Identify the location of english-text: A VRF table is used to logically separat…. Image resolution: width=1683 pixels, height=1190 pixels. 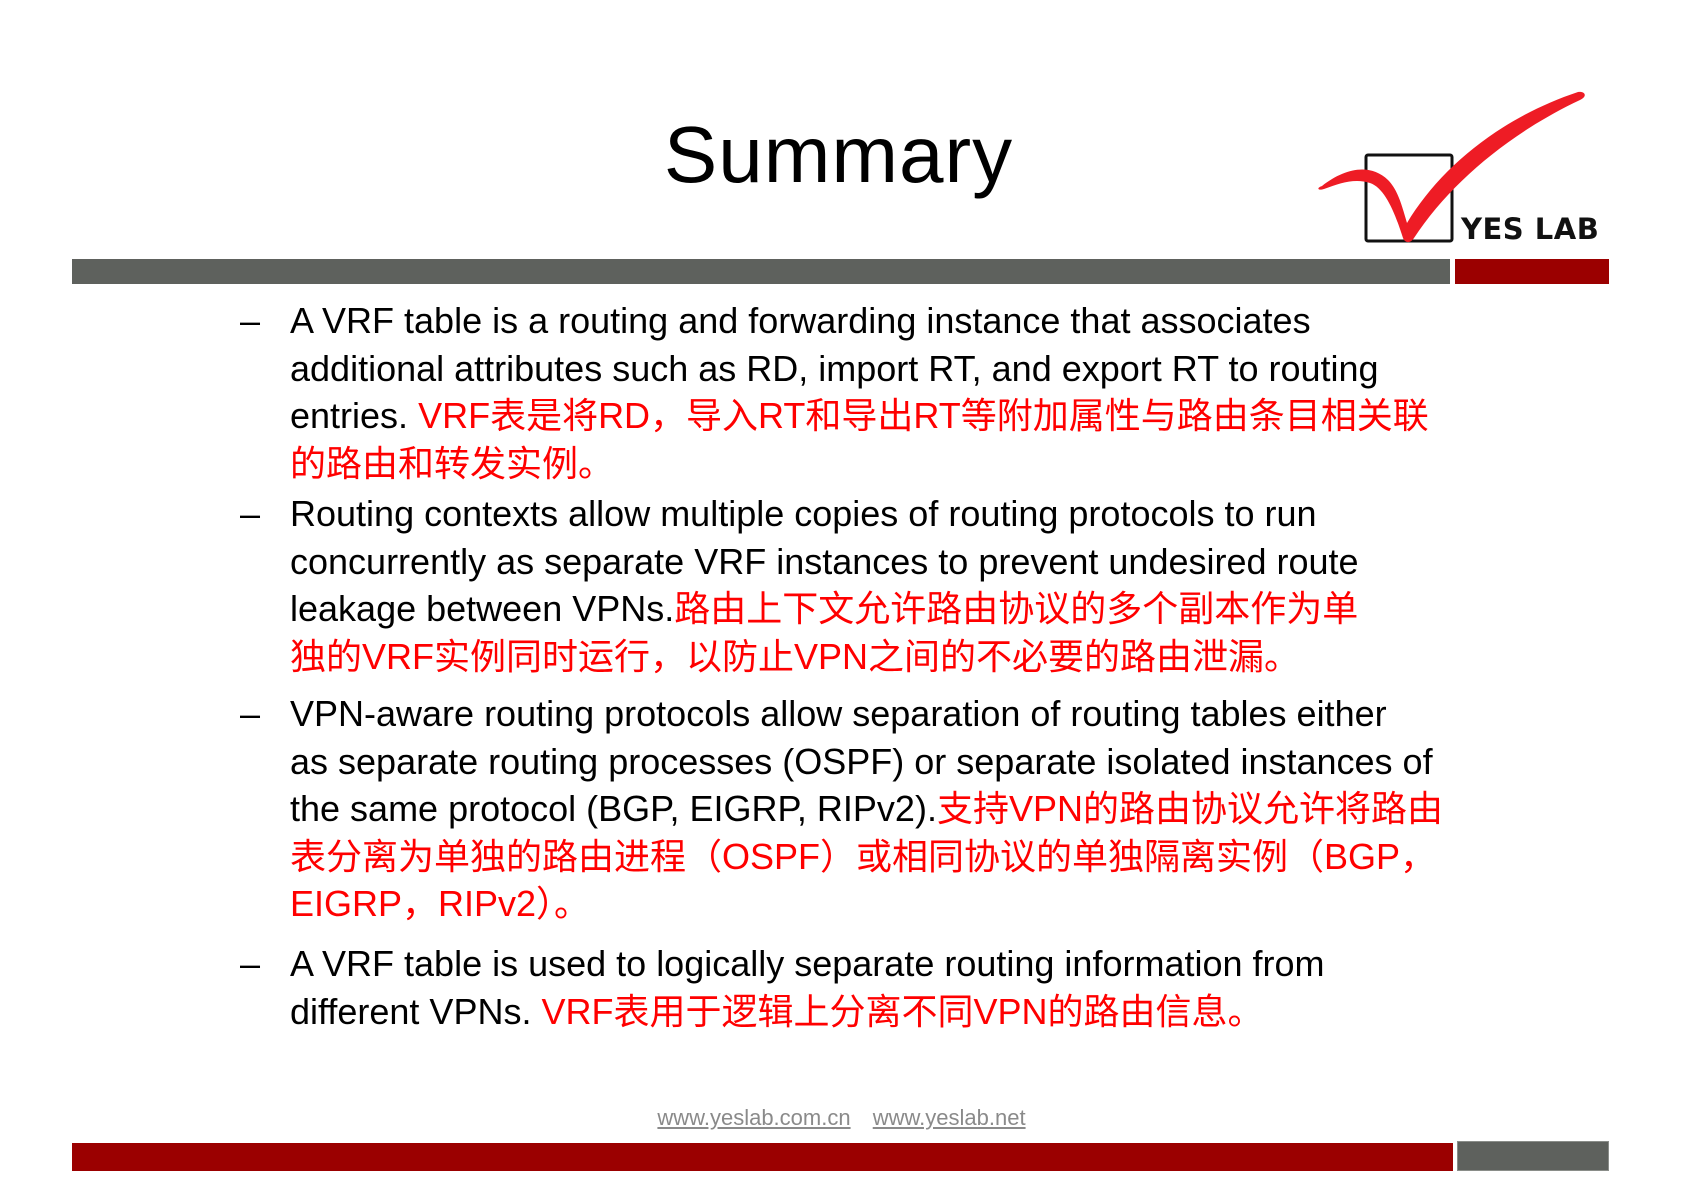
(807, 963).